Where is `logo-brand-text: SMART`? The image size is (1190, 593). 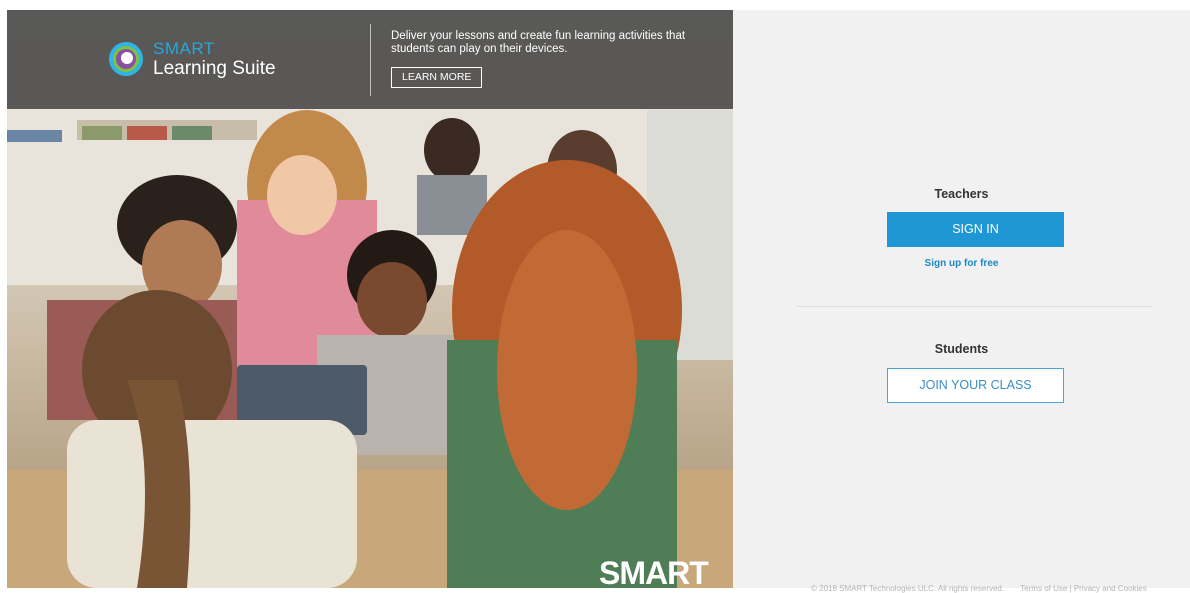
logo-brand-text: SMART is located at coordinates (184, 48).